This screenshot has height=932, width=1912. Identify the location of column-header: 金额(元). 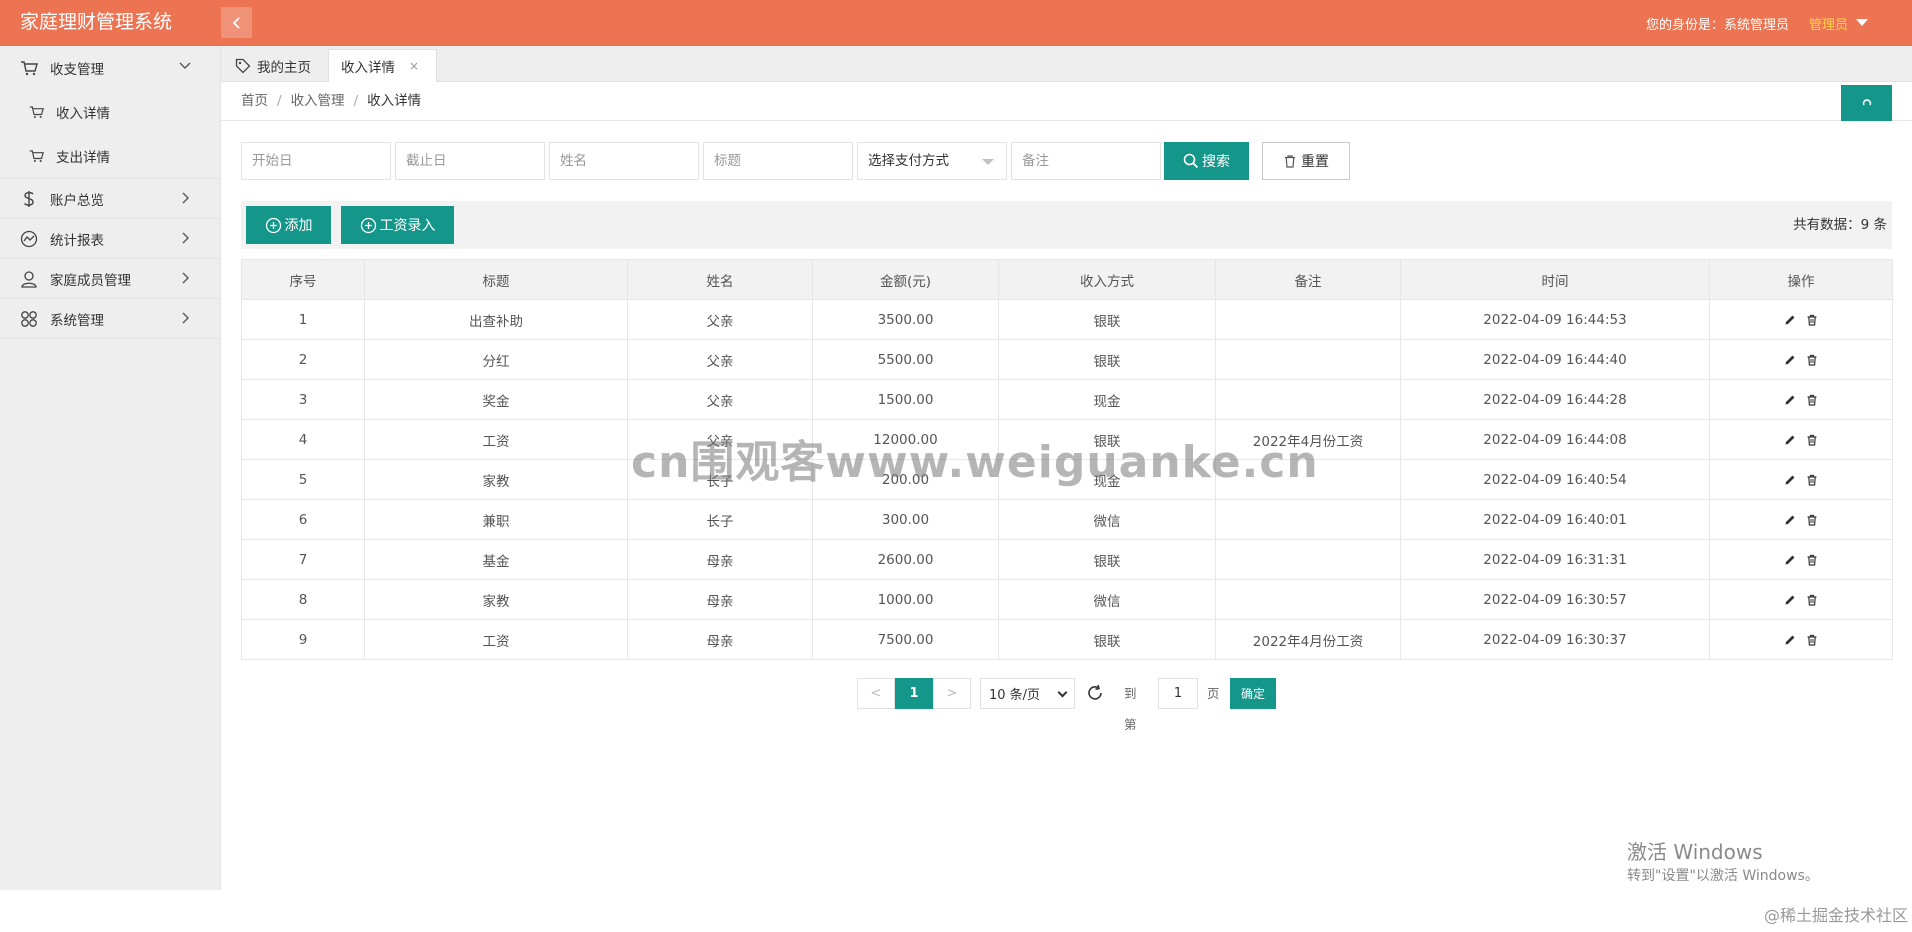
(905, 279).